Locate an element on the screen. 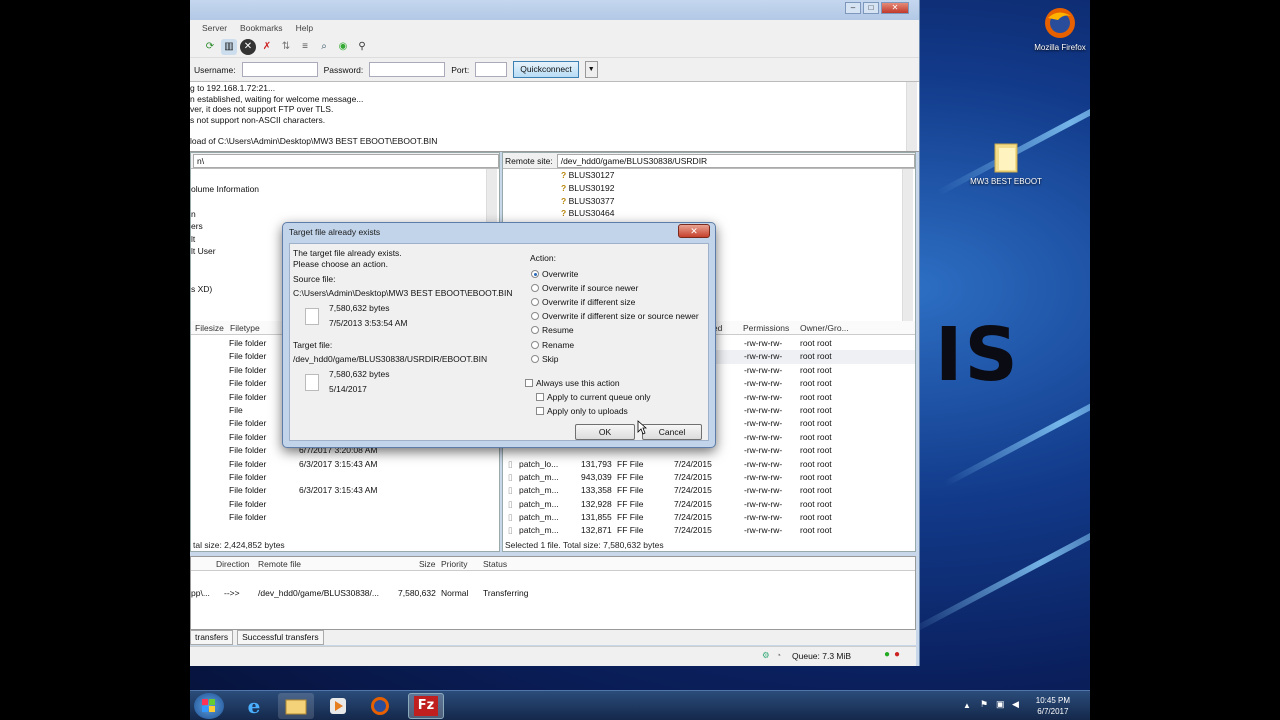 The height and width of the screenshot is (720, 1280). column-filetype: Filetype is located at coordinates (245, 328).